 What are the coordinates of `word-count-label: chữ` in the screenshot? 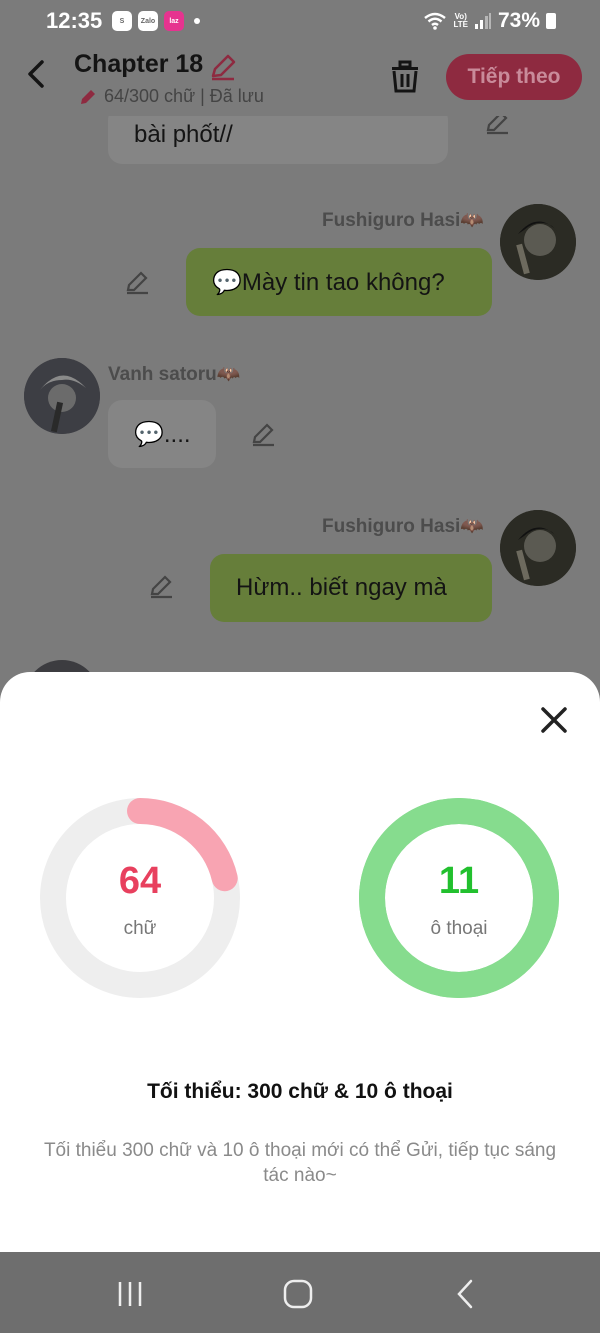 It's located at (140, 928).